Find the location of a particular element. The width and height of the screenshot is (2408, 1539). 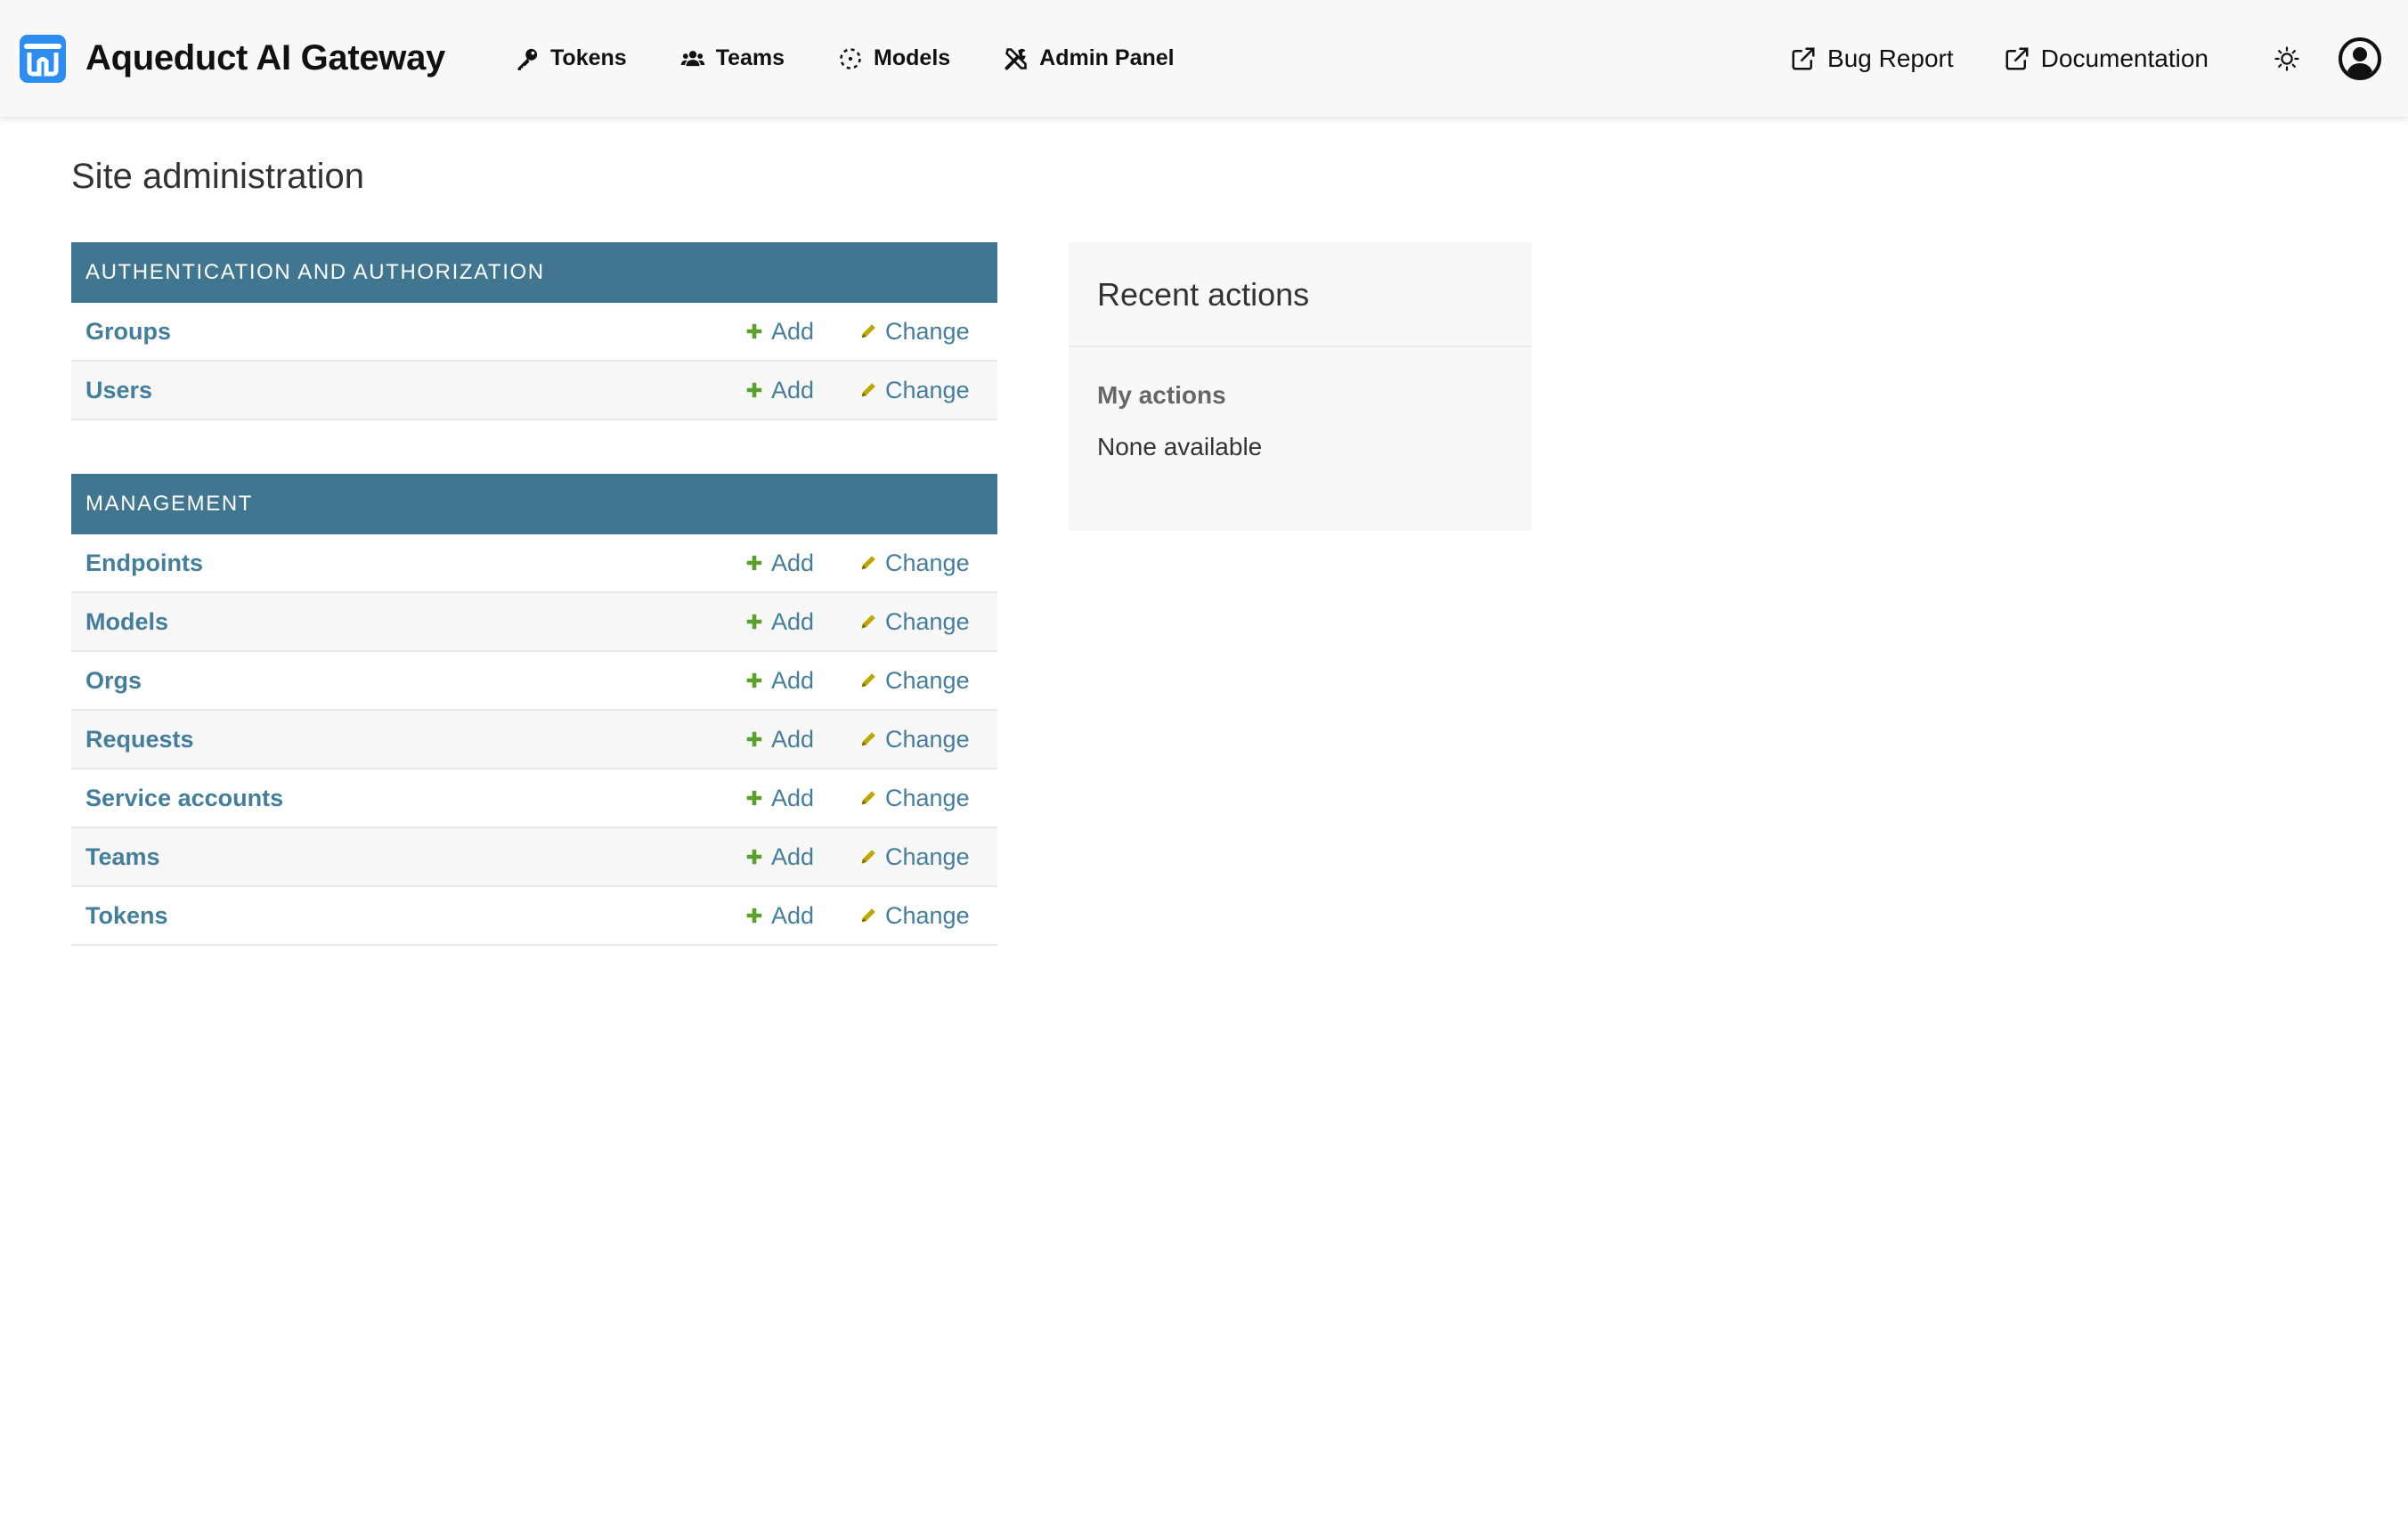

model-link: Requests is located at coordinates (414, 739).